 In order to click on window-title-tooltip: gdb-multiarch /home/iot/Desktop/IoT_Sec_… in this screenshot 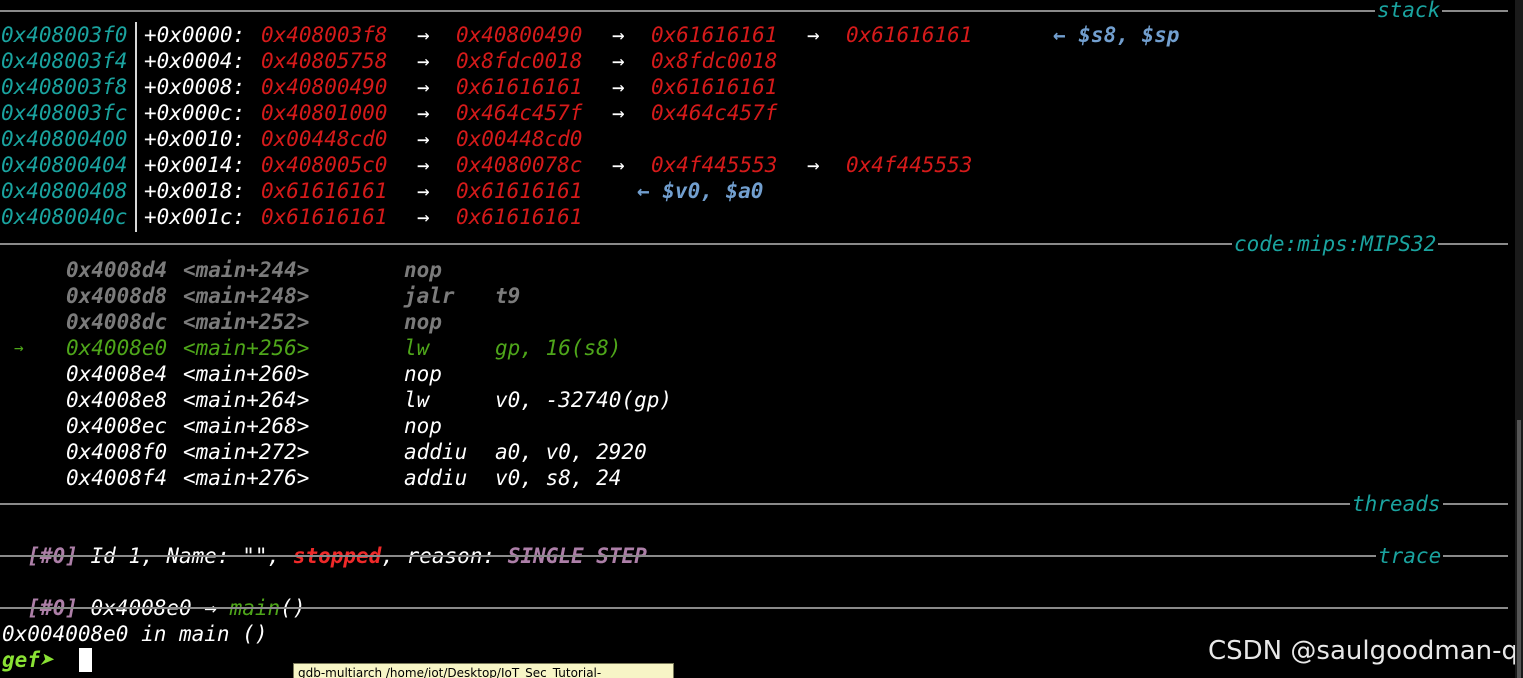, I will do `click(483, 670)`.